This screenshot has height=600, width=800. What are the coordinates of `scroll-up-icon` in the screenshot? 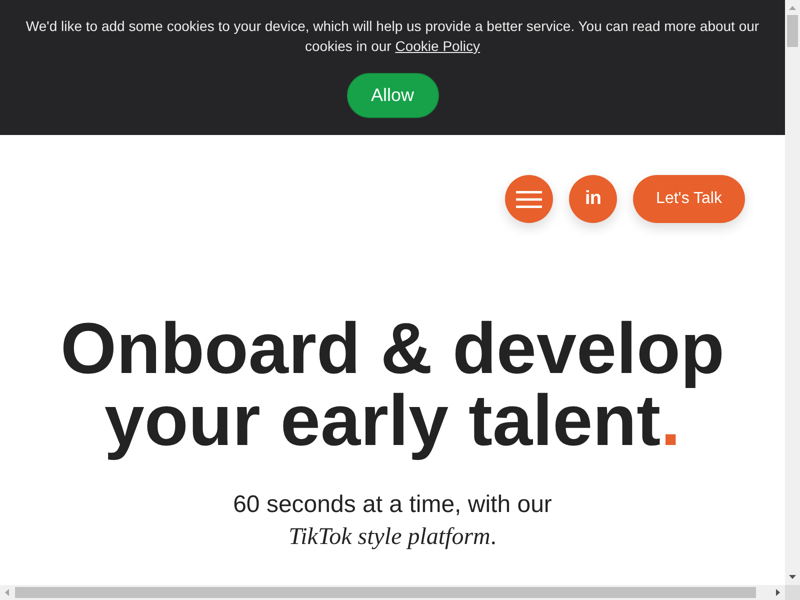 It's located at (792, 8).